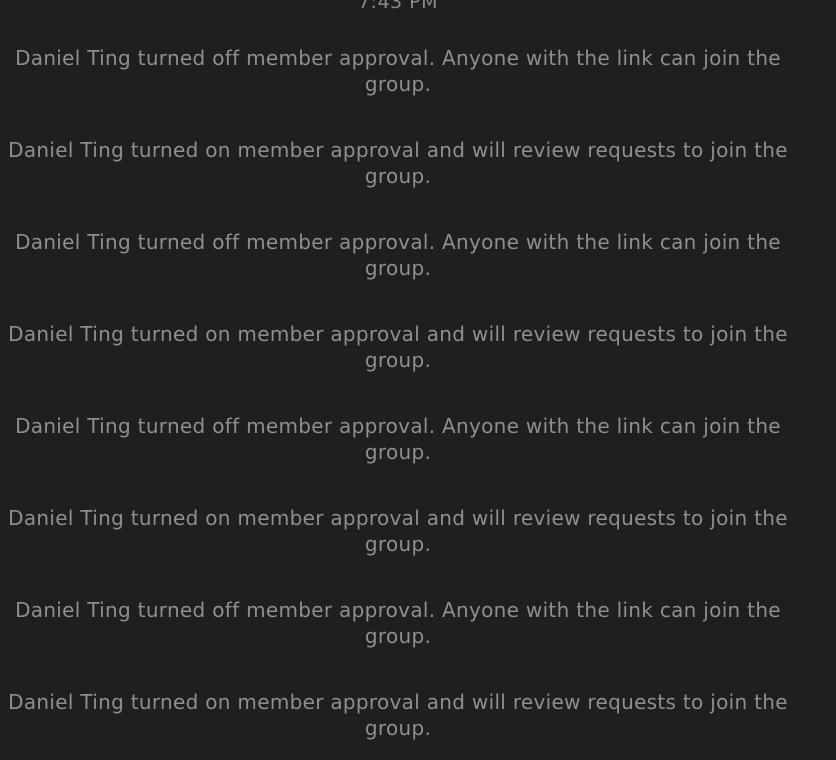  I want to click on message-timestamp: 7:43 PM, so click(398, 6).